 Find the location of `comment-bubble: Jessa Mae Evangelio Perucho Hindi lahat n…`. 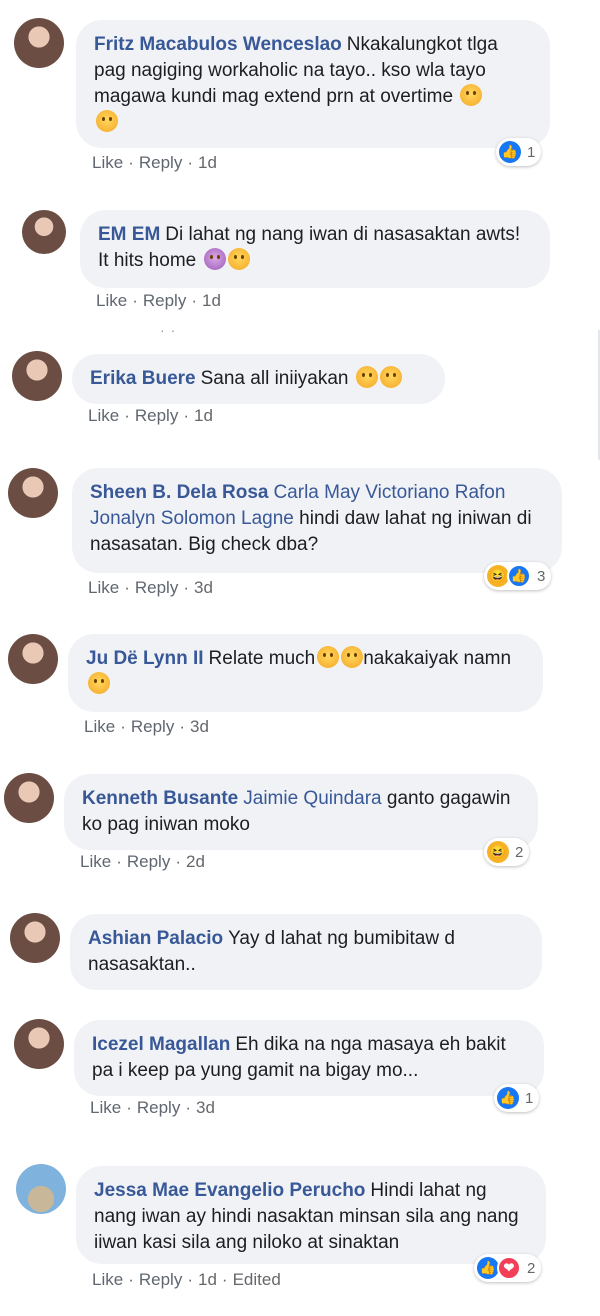

comment-bubble: Jessa Mae Evangelio Perucho Hindi lahat n… is located at coordinates (311, 1215).